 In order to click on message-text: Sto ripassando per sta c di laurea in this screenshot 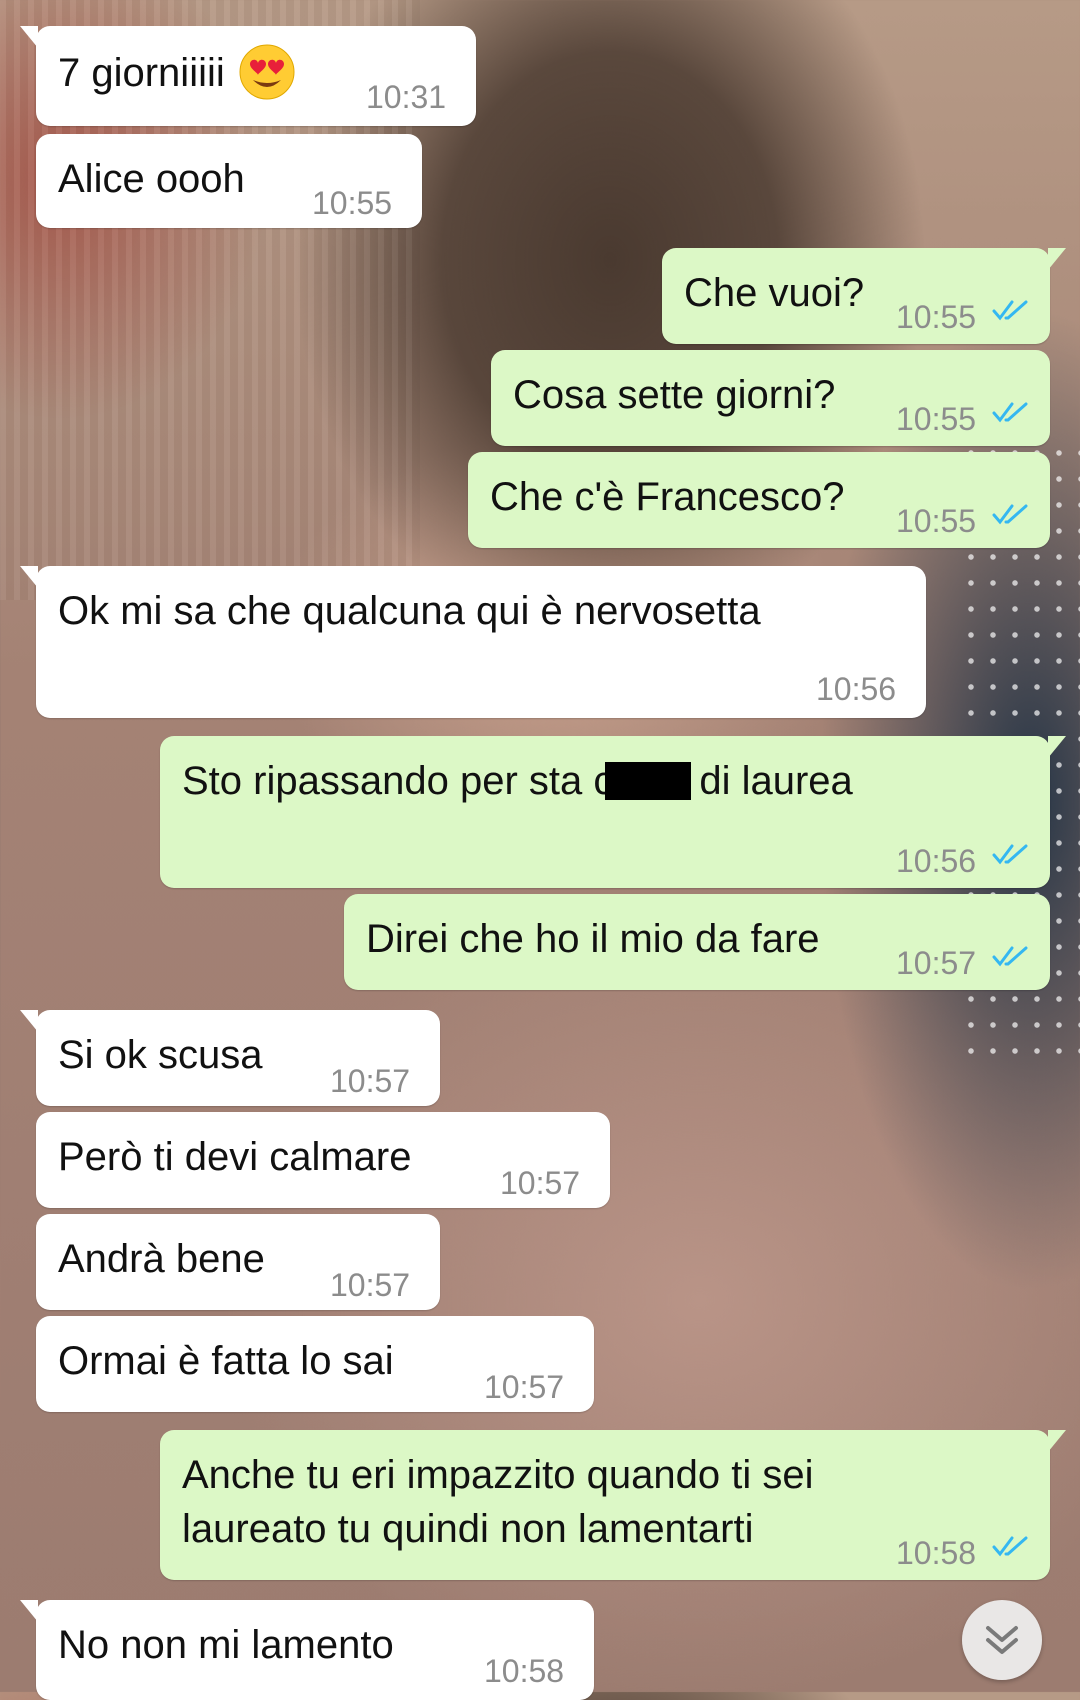, I will do `click(517, 781)`.